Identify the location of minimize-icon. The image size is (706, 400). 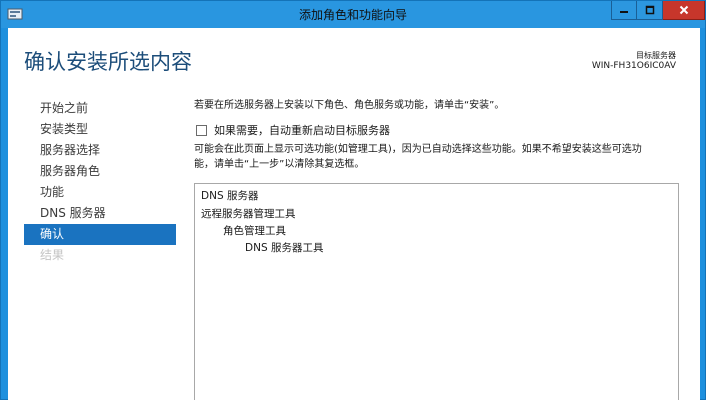
(624, 12).